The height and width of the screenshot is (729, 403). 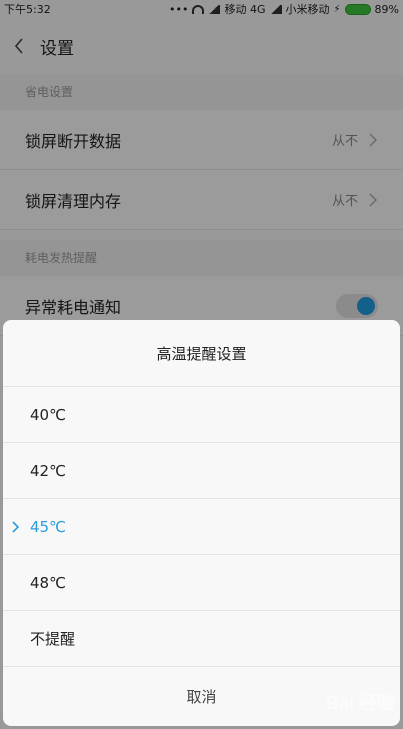 I want to click on selected-chevron-icon, so click(x=16, y=526).